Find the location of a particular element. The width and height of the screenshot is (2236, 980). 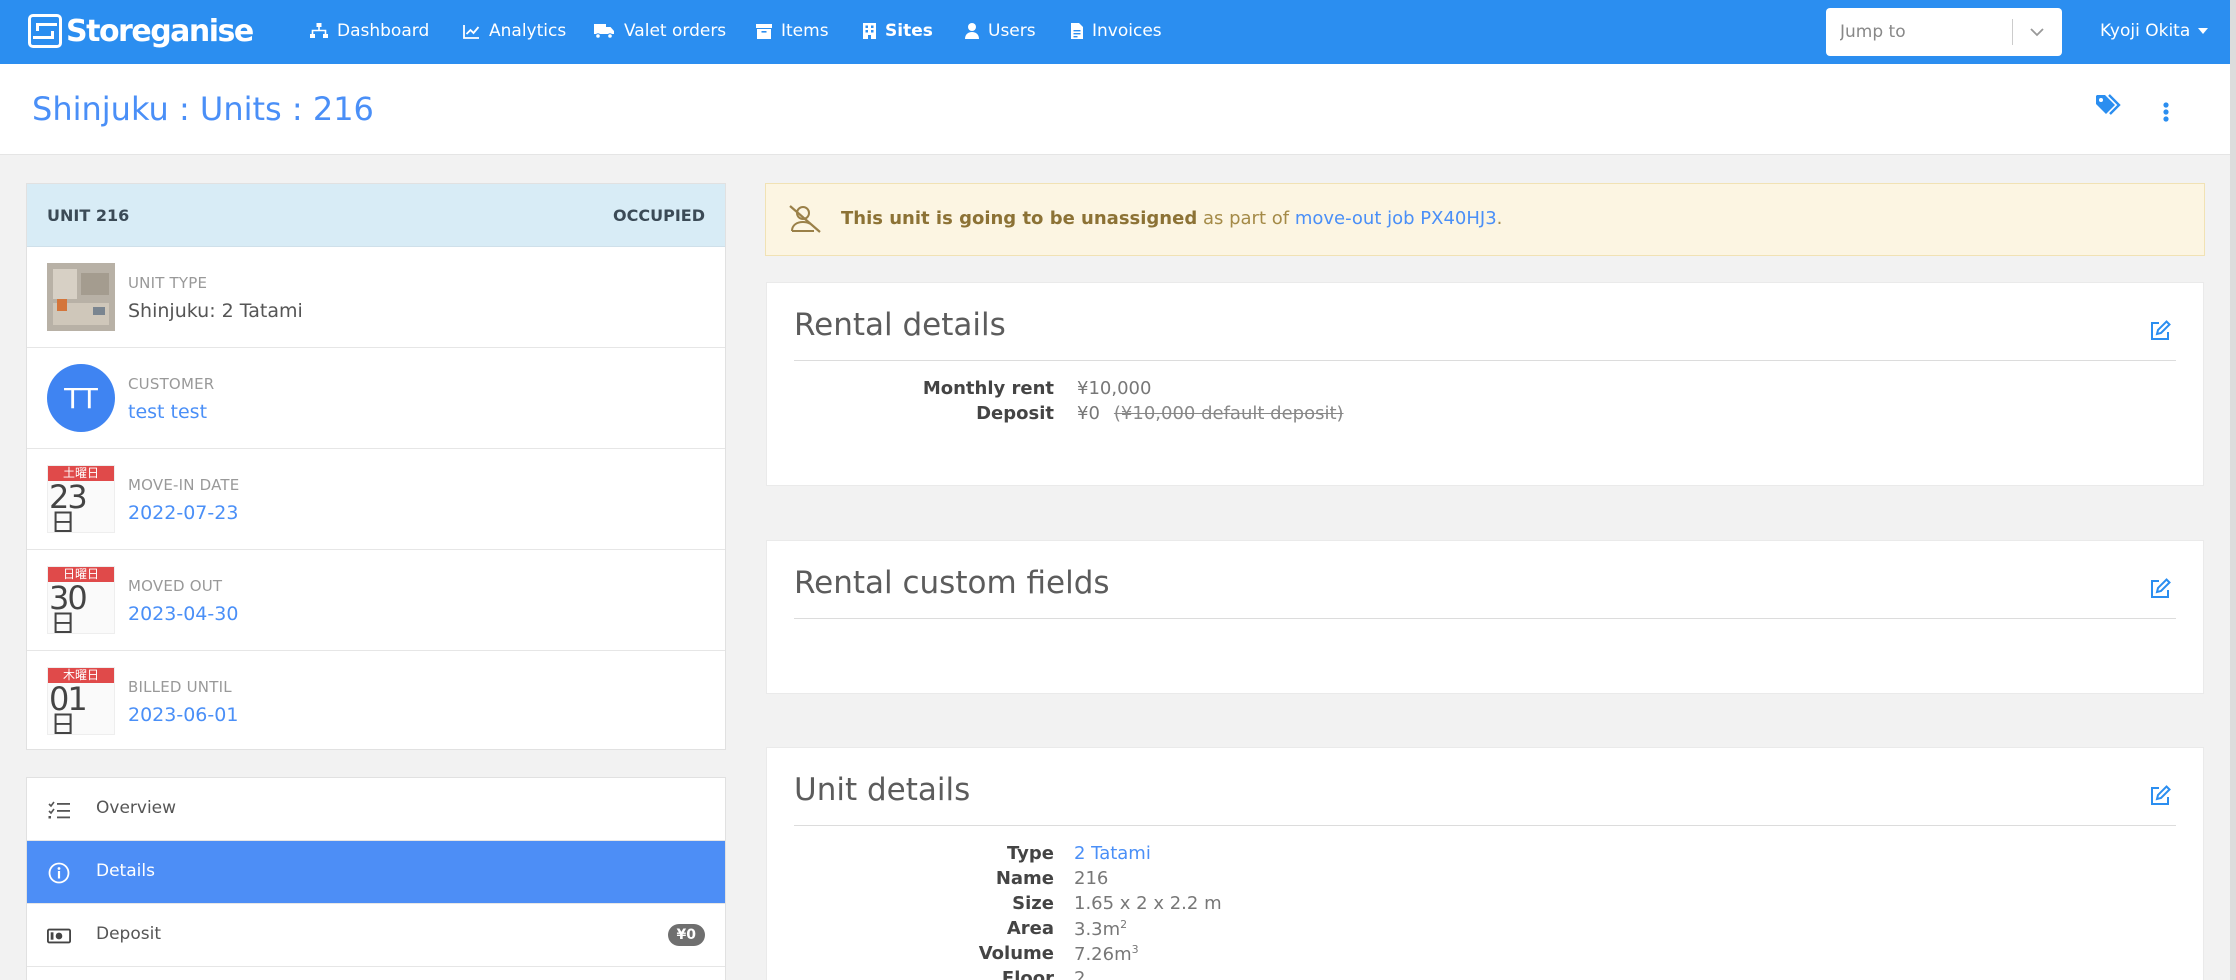

tab-deposit: Deposit ¥0 is located at coordinates (376, 935).